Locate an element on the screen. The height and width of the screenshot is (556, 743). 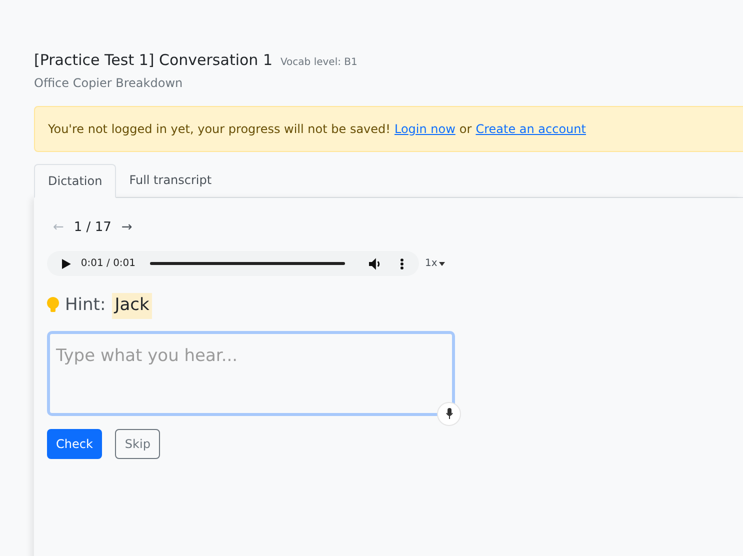
skip-button: Skip is located at coordinates (137, 443).